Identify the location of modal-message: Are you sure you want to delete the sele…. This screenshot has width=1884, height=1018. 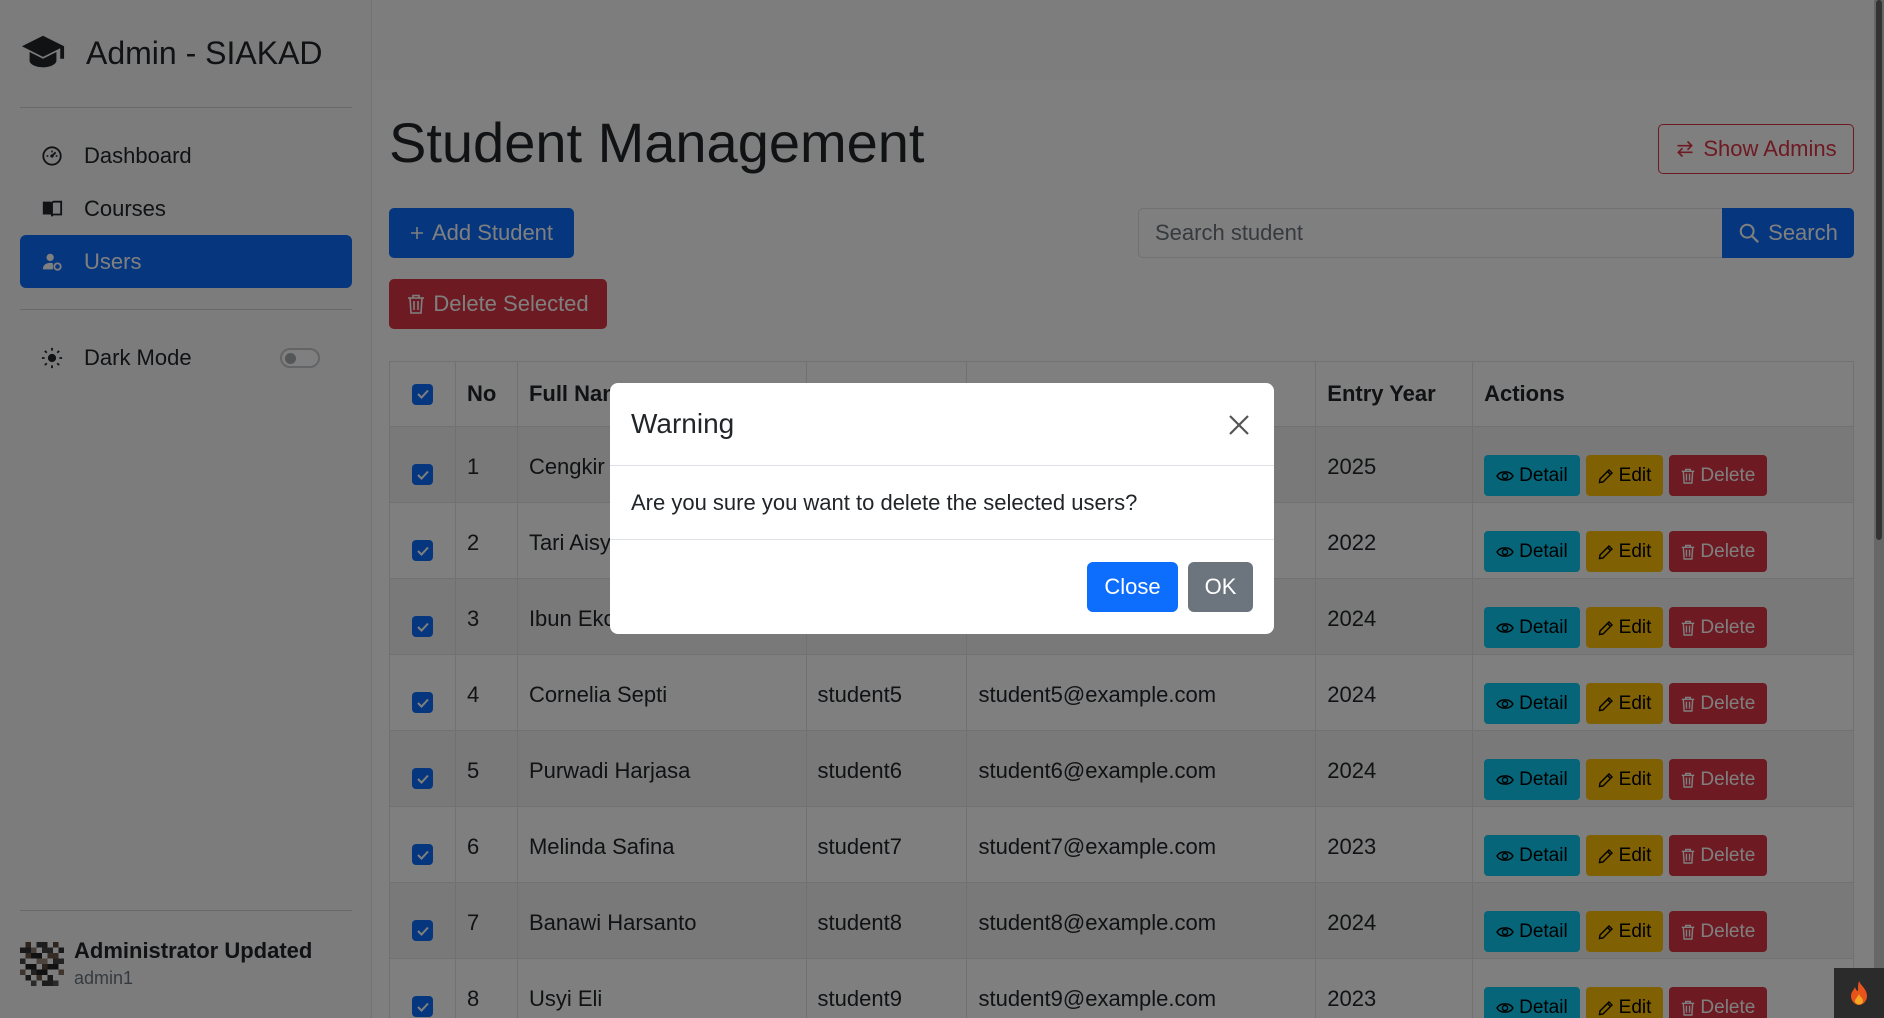
(884, 502).